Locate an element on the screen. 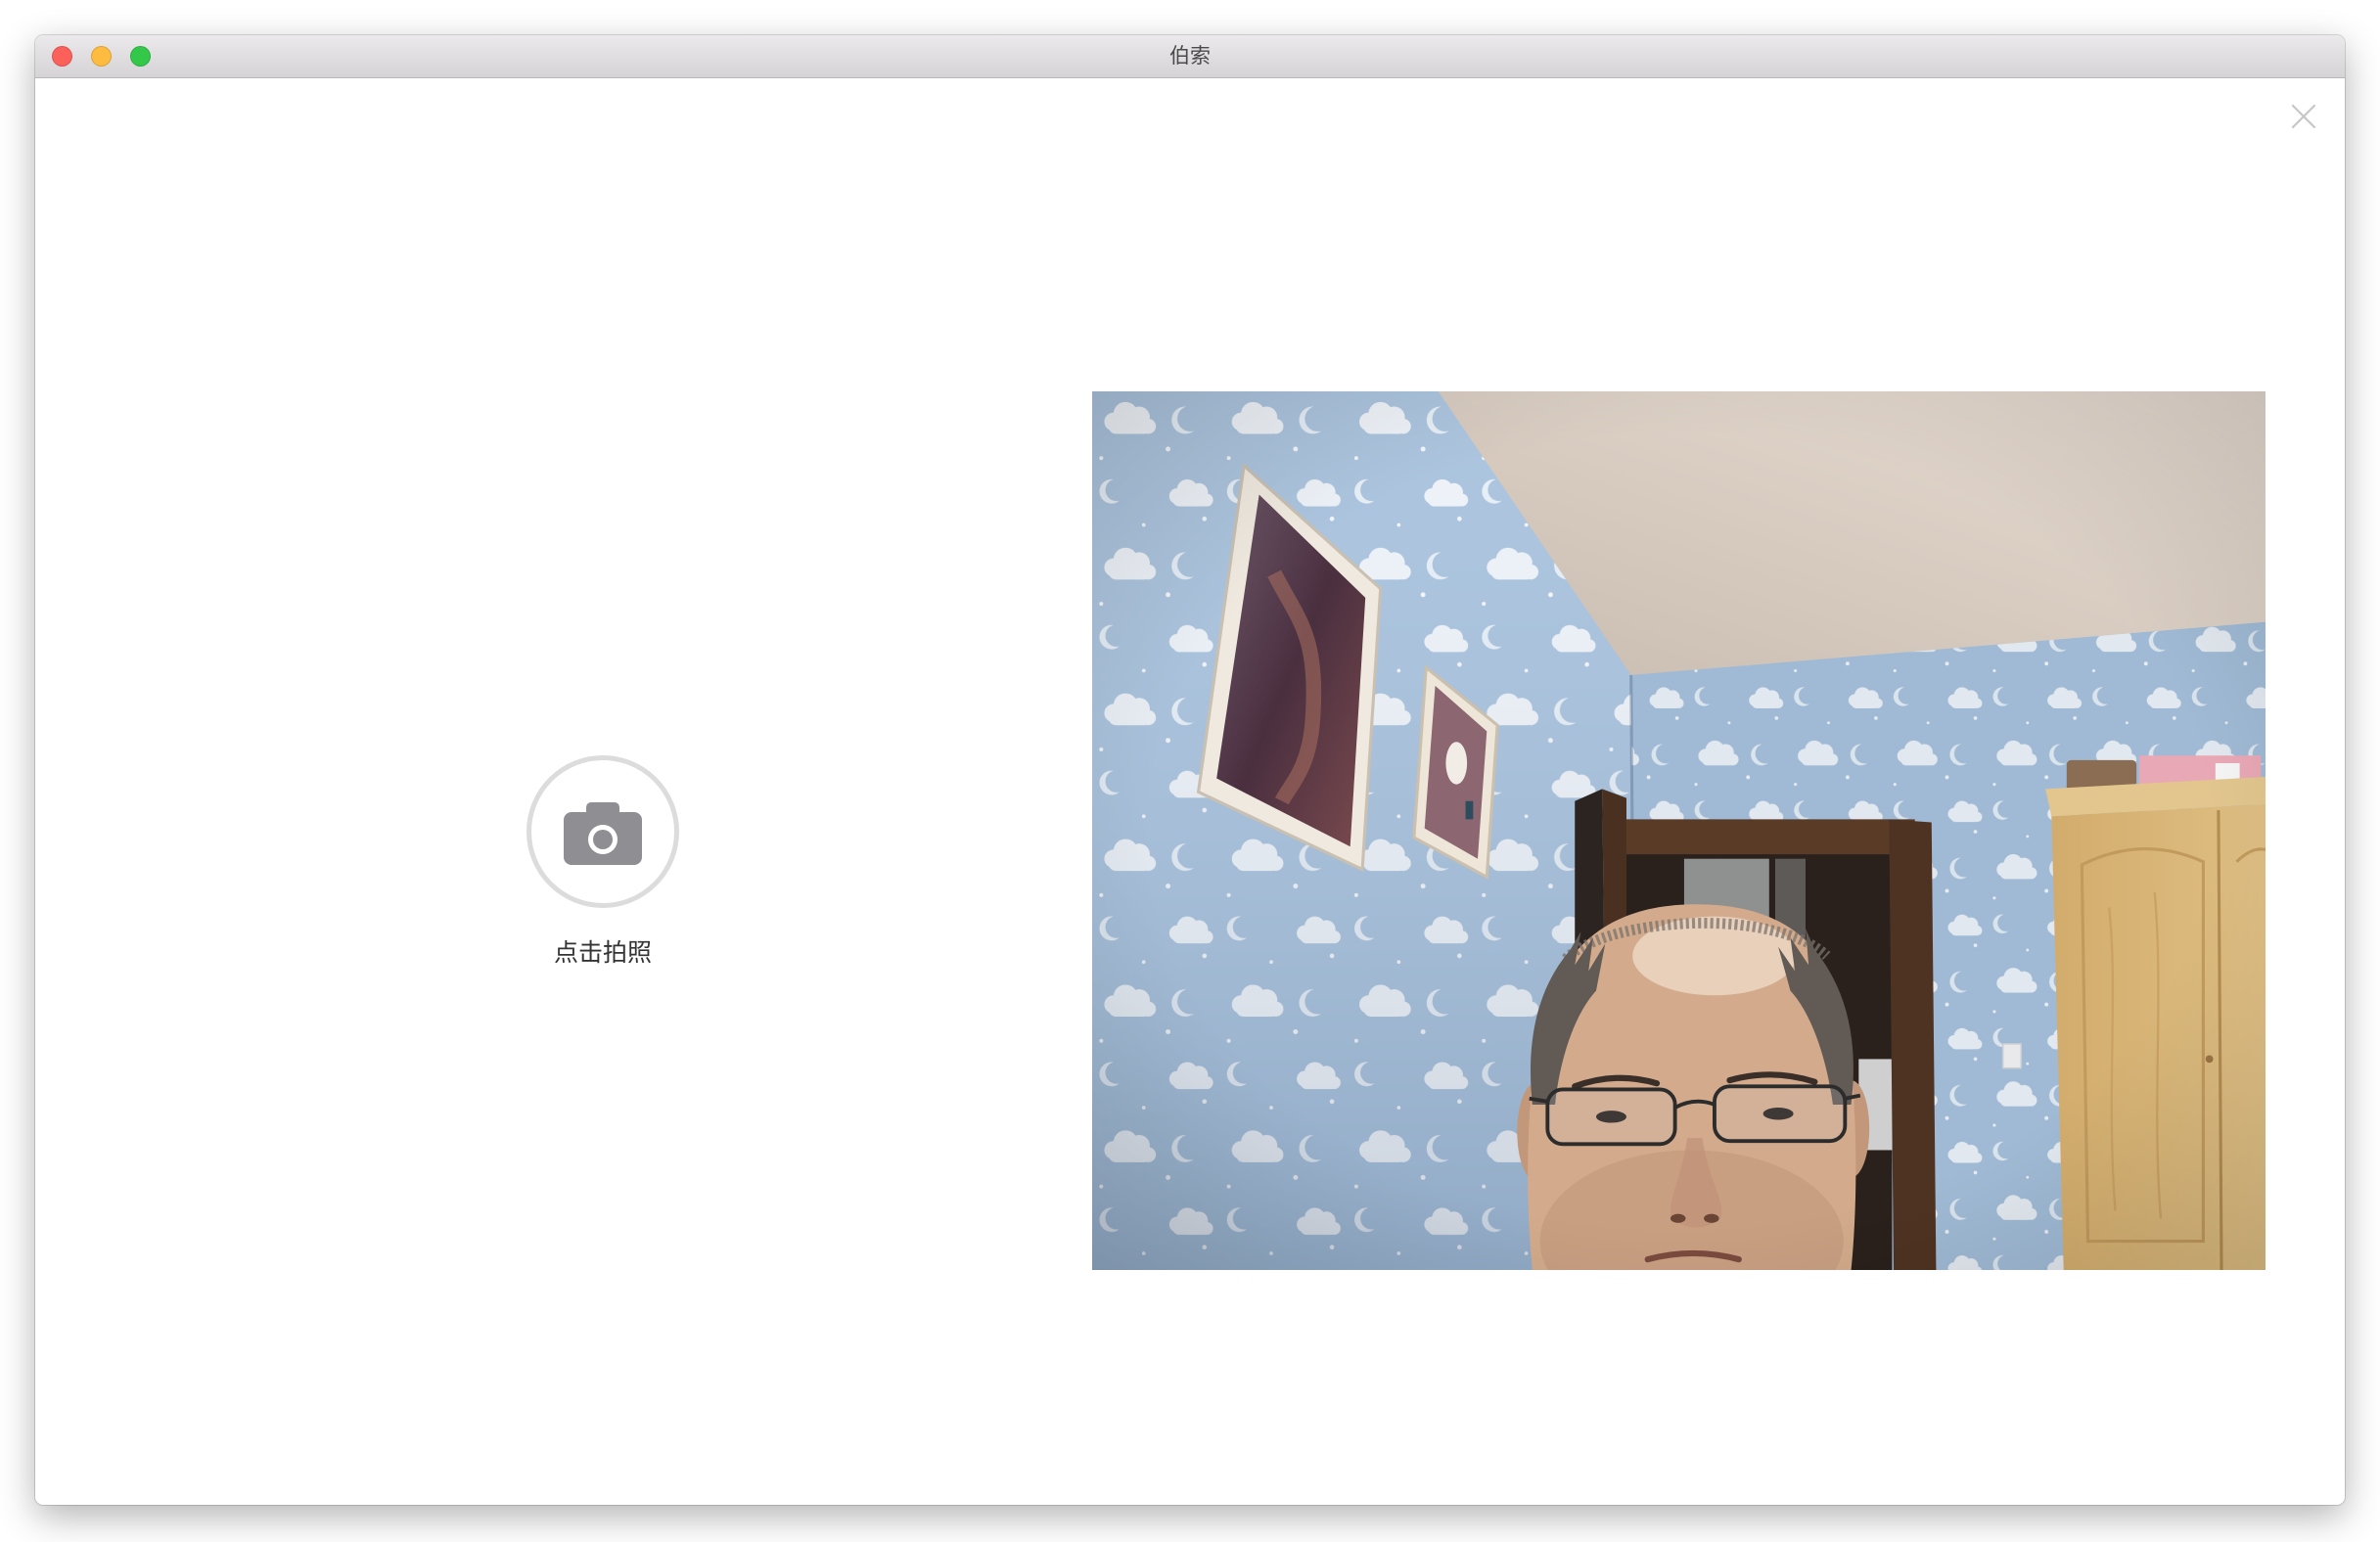 The image size is (2380, 1542). title-bar: 伯索 is located at coordinates (1190, 56).